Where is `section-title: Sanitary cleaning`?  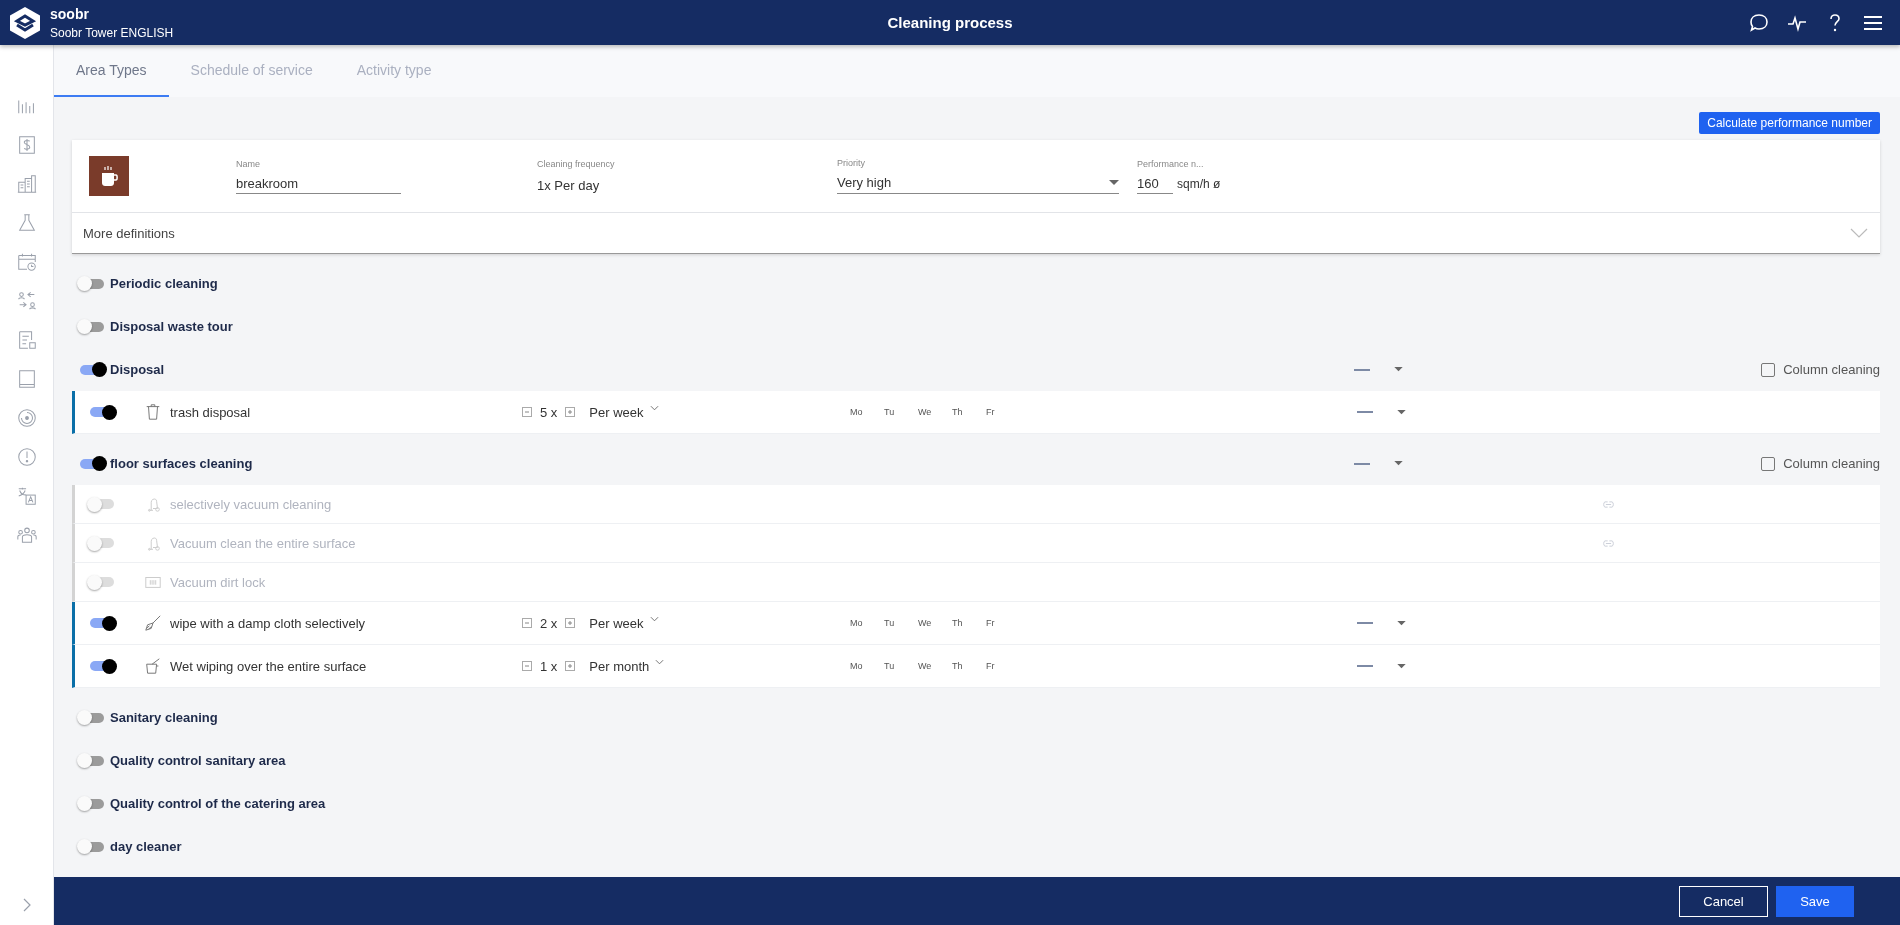 section-title: Sanitary cleaning is located at coordinates (164, 717).